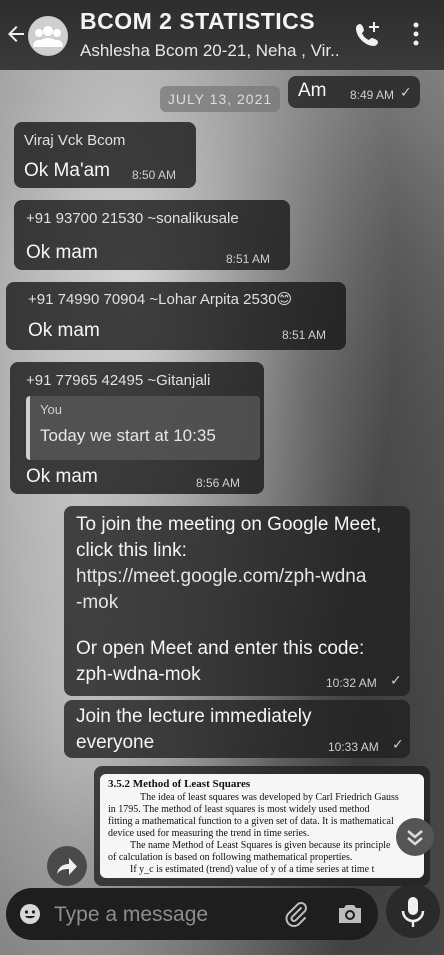 The height and width of the screenshot is (955, 444). I want to click on message-text: Am, so click(312, 90).